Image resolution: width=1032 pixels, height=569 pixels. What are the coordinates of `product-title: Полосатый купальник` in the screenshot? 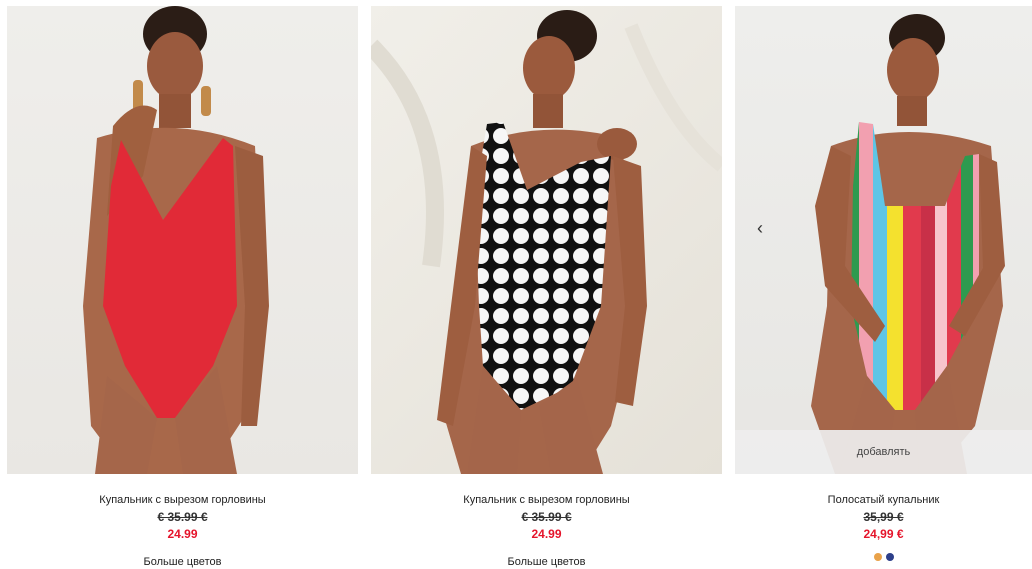 It's located at (883, 500).